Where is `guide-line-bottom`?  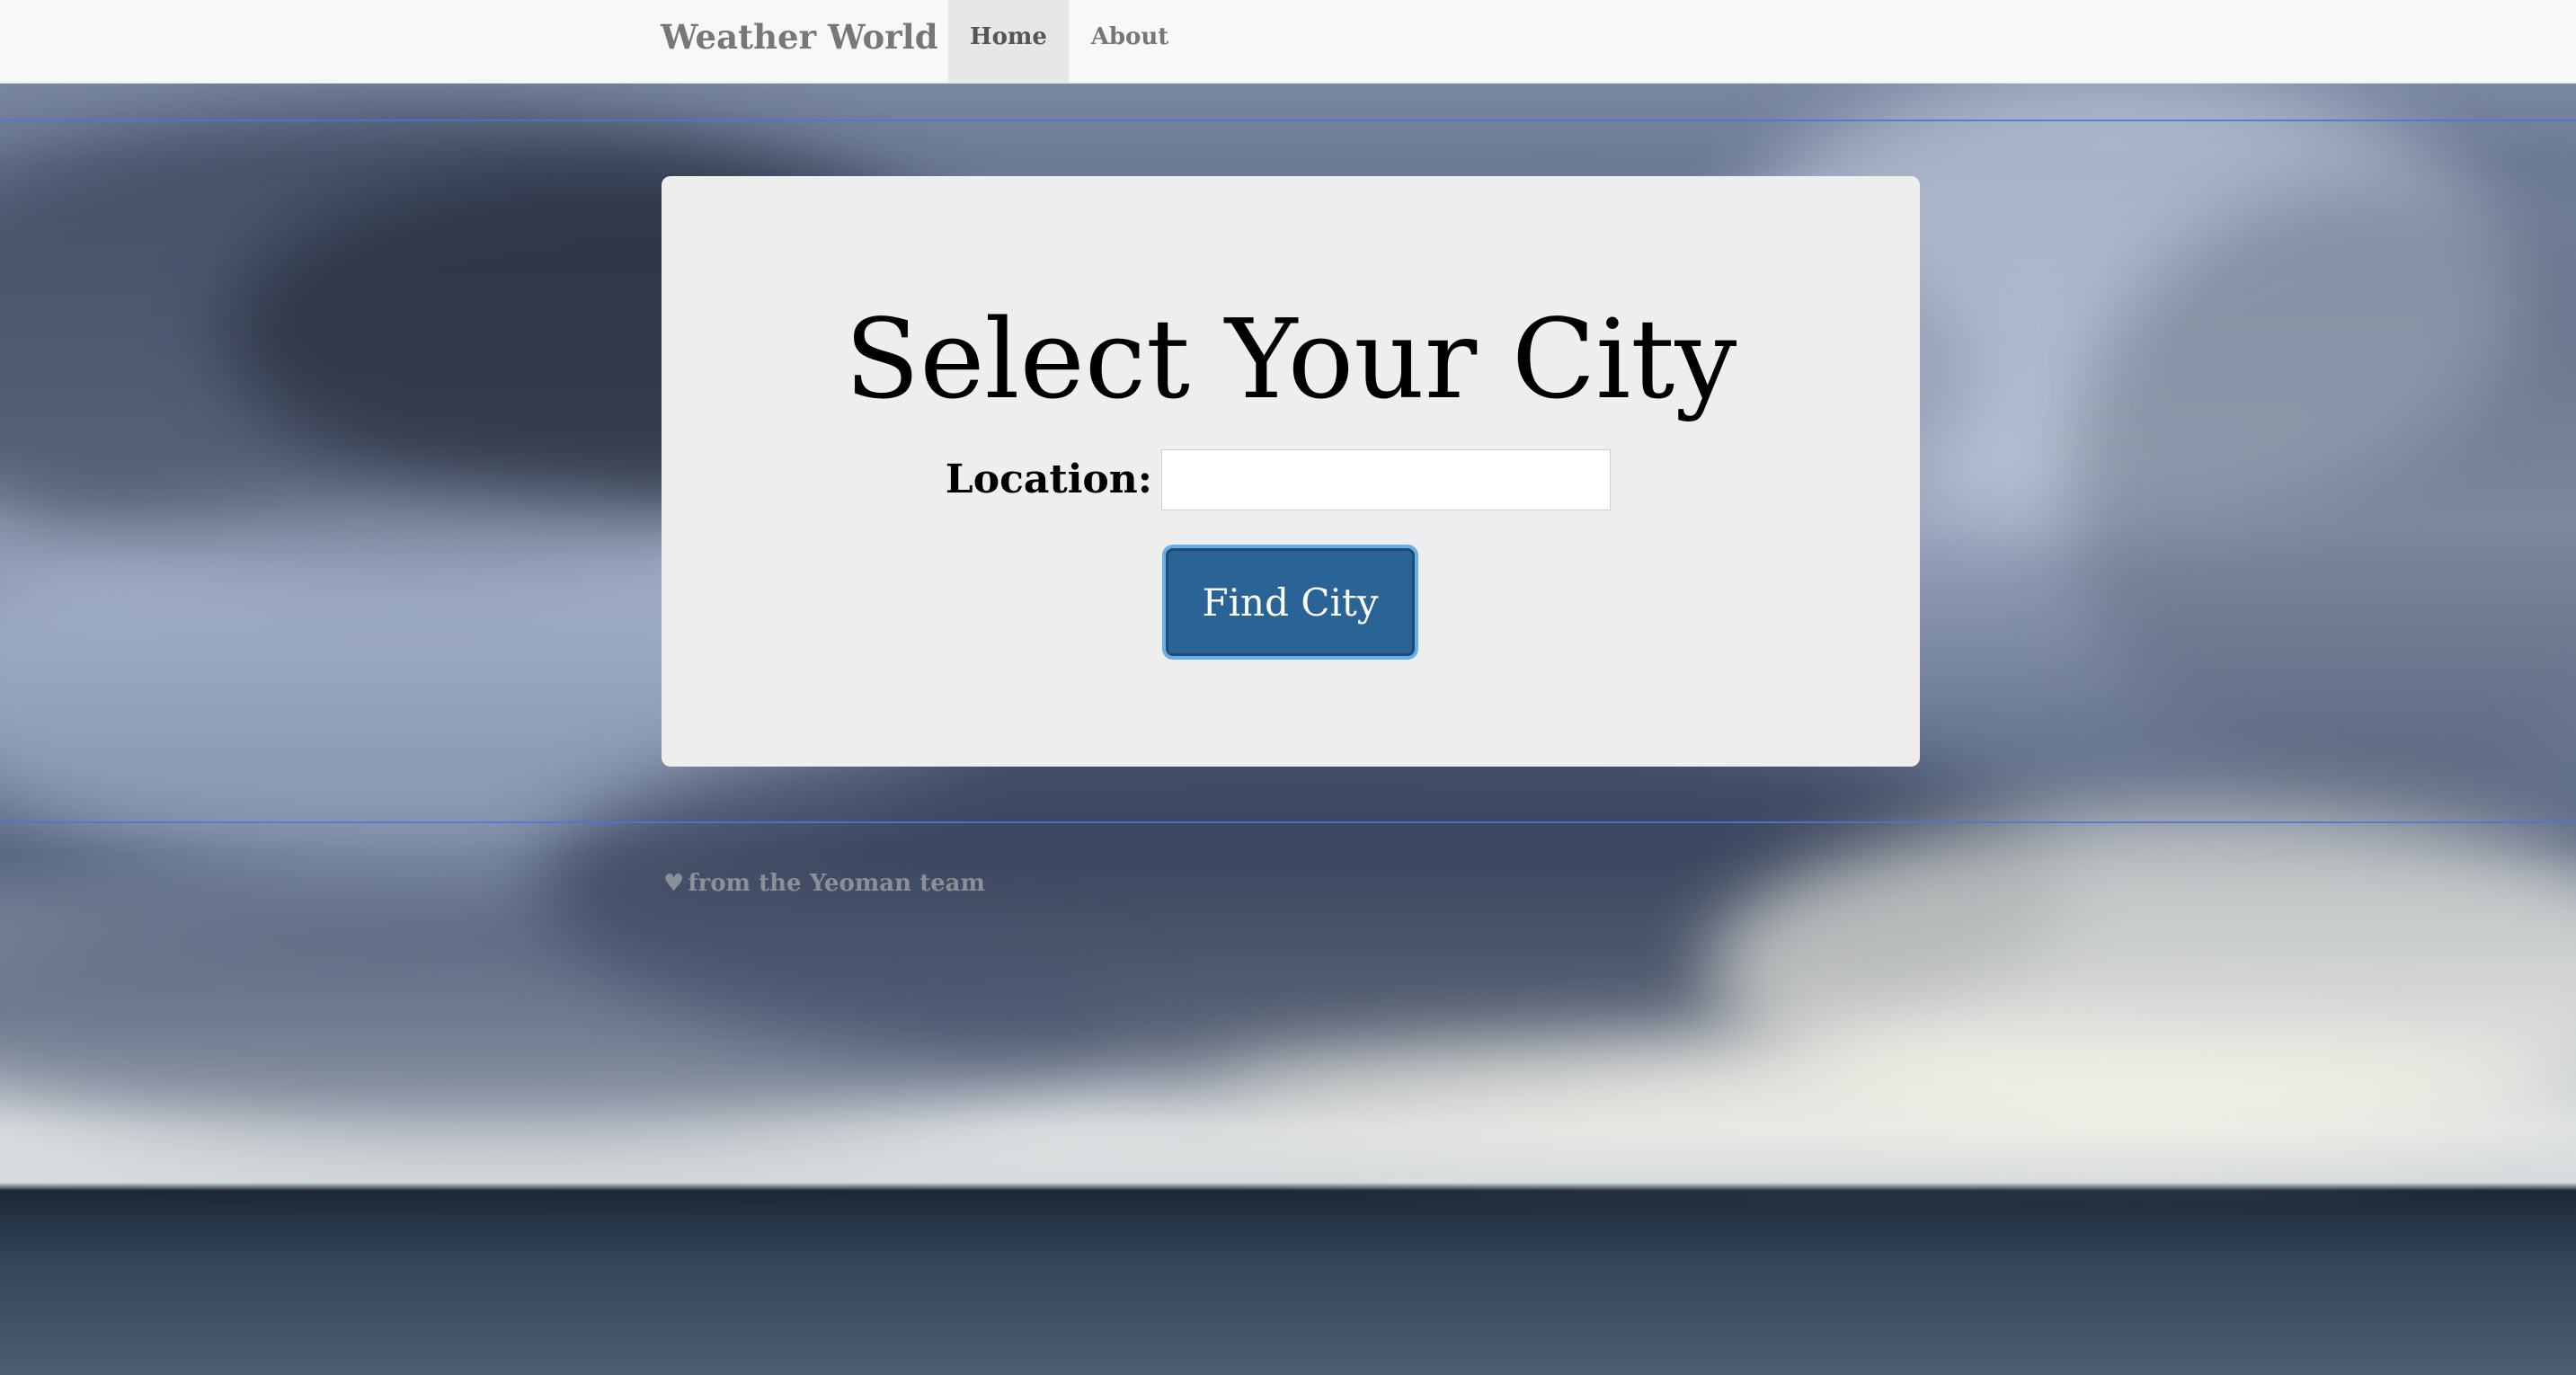 guide-line-bottom is located at coordinates (1288, 822).